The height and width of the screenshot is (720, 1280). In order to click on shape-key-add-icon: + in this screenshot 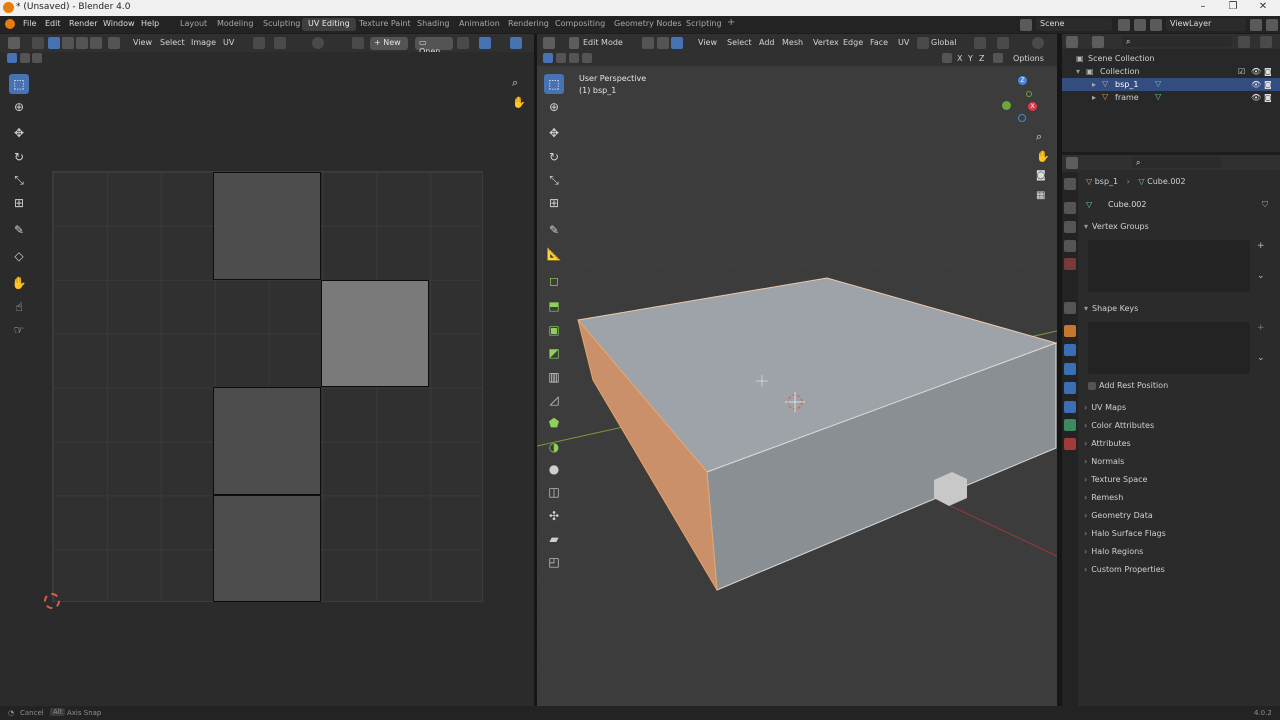, I will do `click(1261, 328)`.